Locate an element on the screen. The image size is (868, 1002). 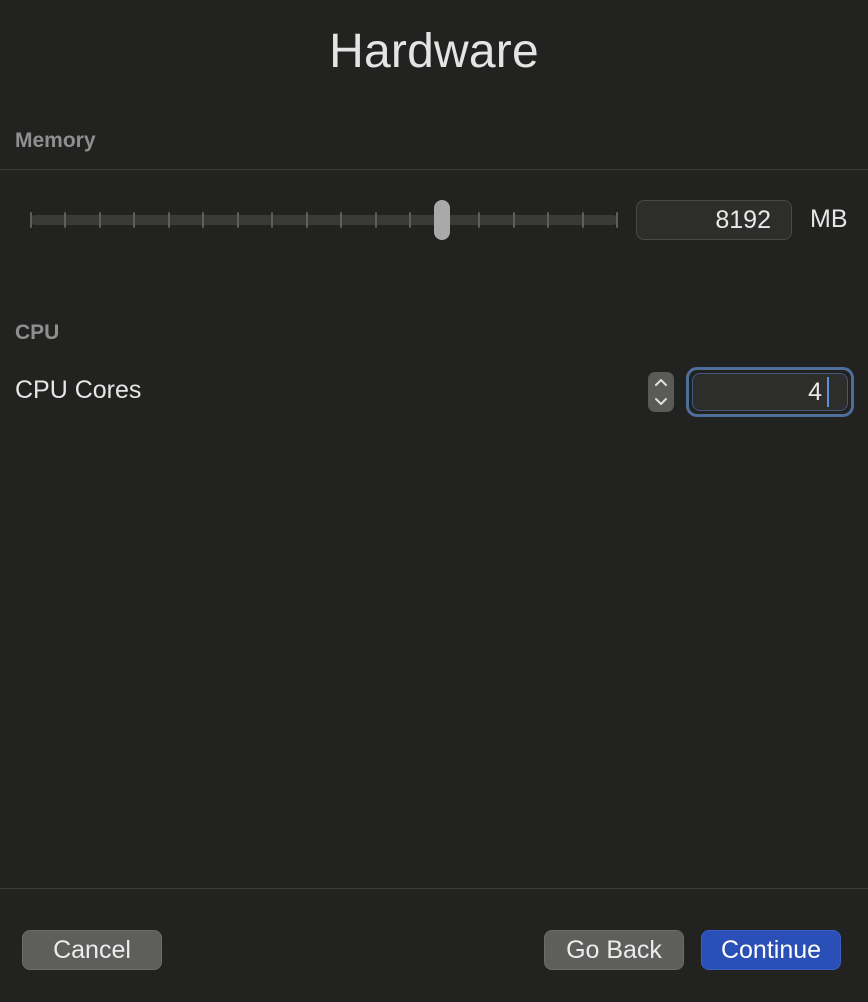
memory-slider is located at coordinates (325, 220).